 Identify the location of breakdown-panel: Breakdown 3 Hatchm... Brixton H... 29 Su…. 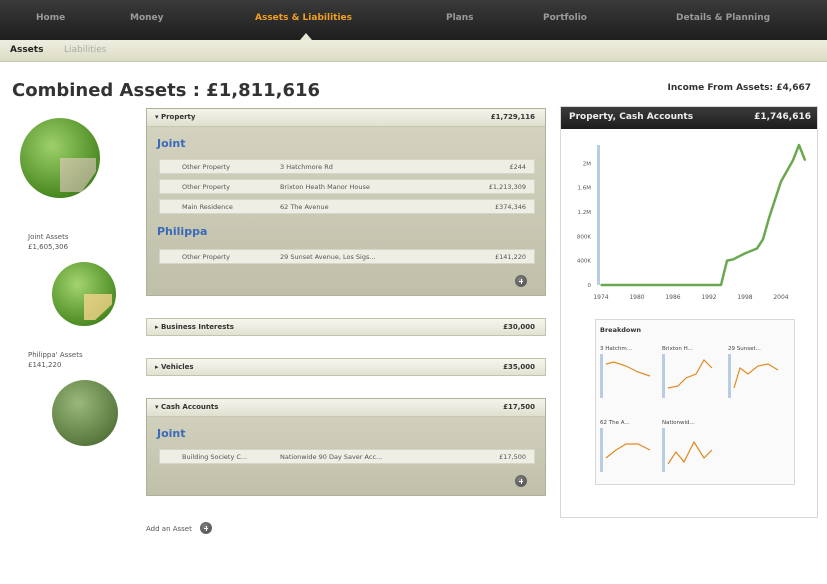
(695, 402).